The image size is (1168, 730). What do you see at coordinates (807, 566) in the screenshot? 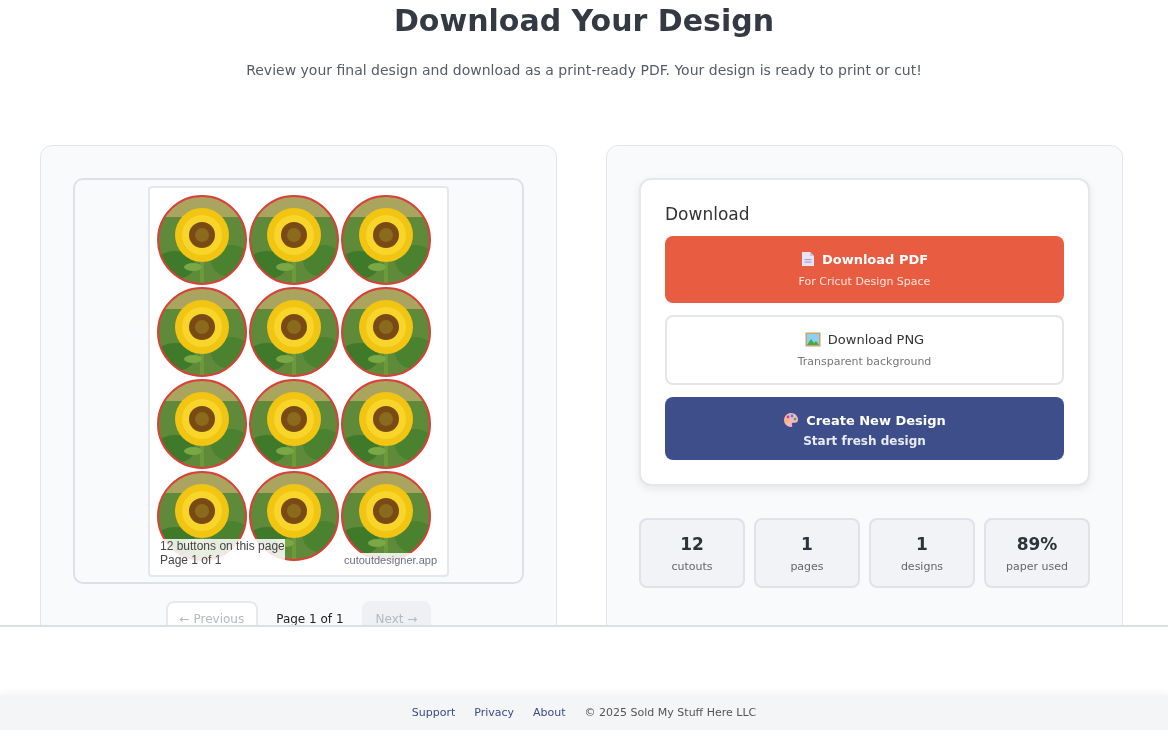
I see `stat-label: pages` at bounding box center [807, 566].